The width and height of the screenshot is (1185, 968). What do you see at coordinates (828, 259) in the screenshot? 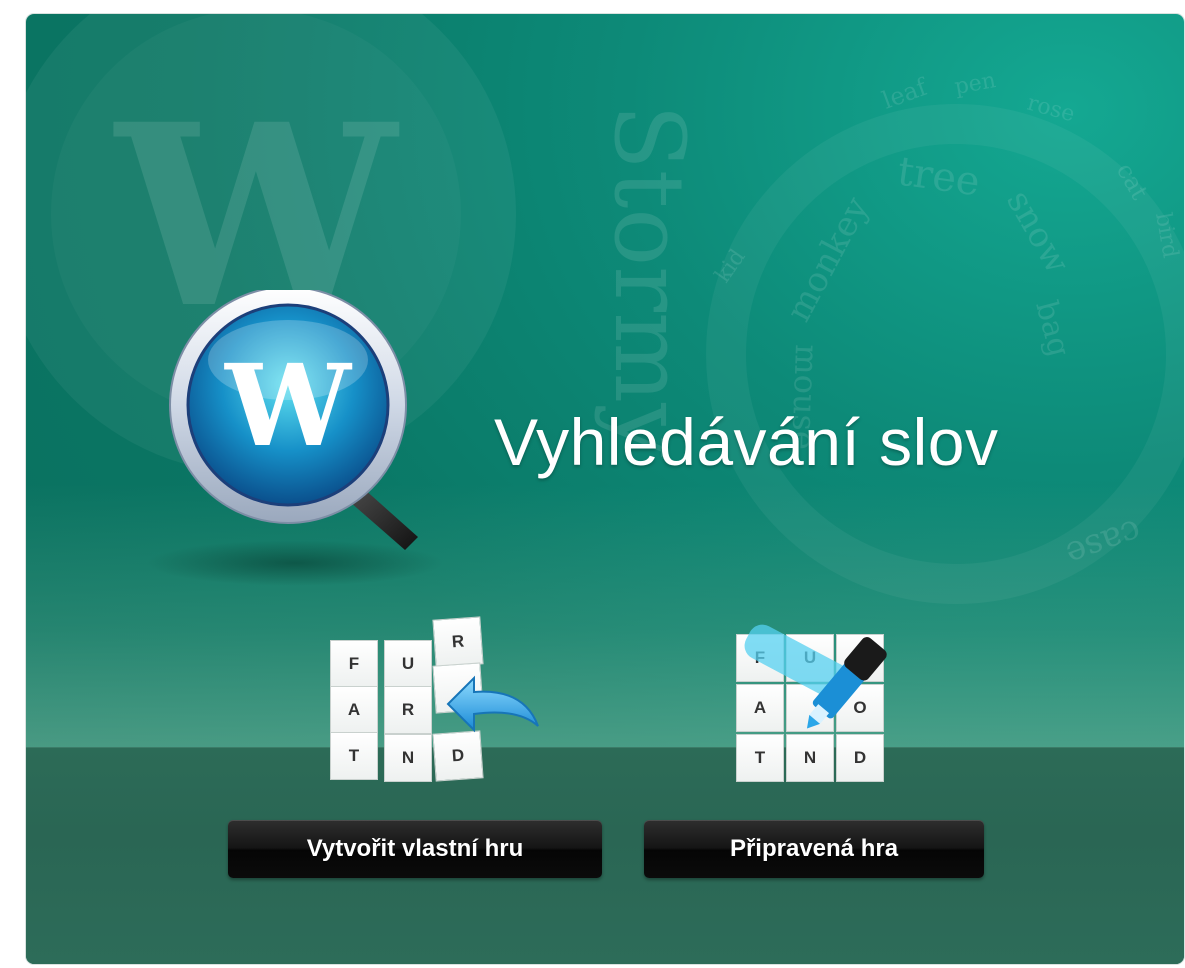
I see `background-word-monkey: monkey` at bounding box center [828, 259].